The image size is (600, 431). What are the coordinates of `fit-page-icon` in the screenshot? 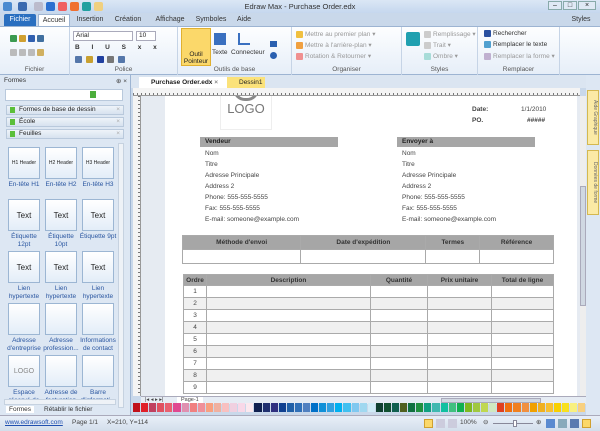 It's located at (550, 423).